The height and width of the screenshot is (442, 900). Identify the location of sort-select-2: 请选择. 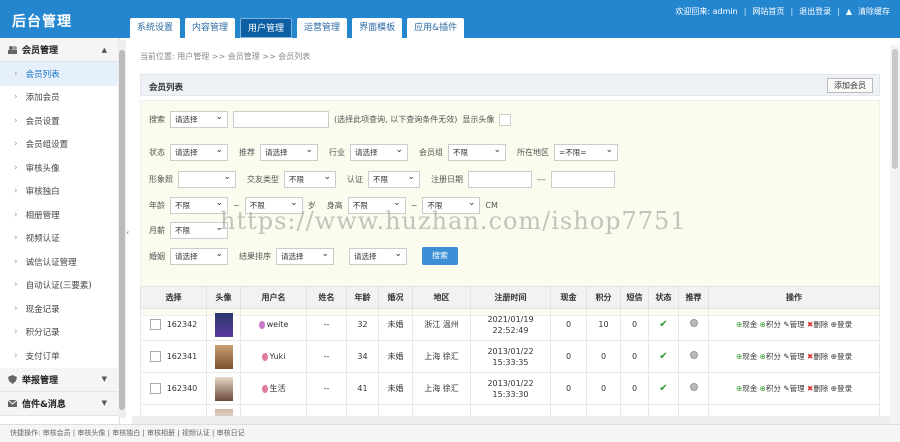
(378, 256).